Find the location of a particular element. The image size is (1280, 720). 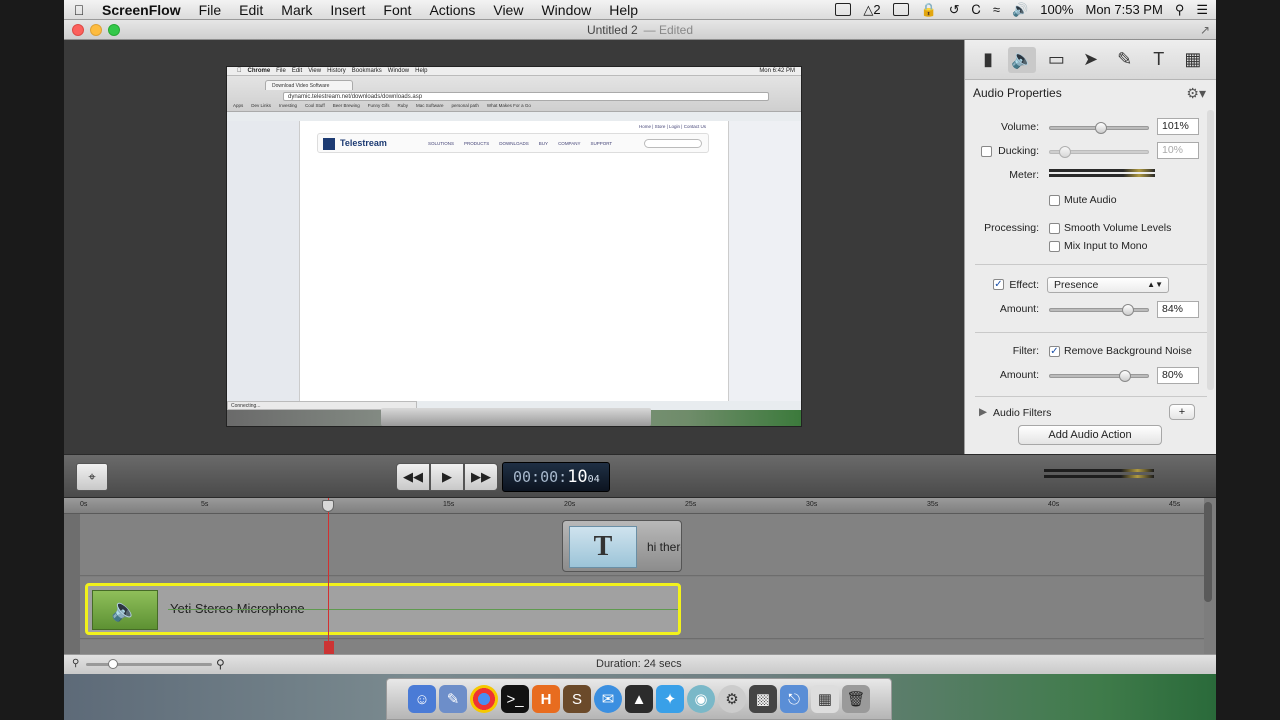

volume-label: Volume: is located at coordinates (1020, 127).